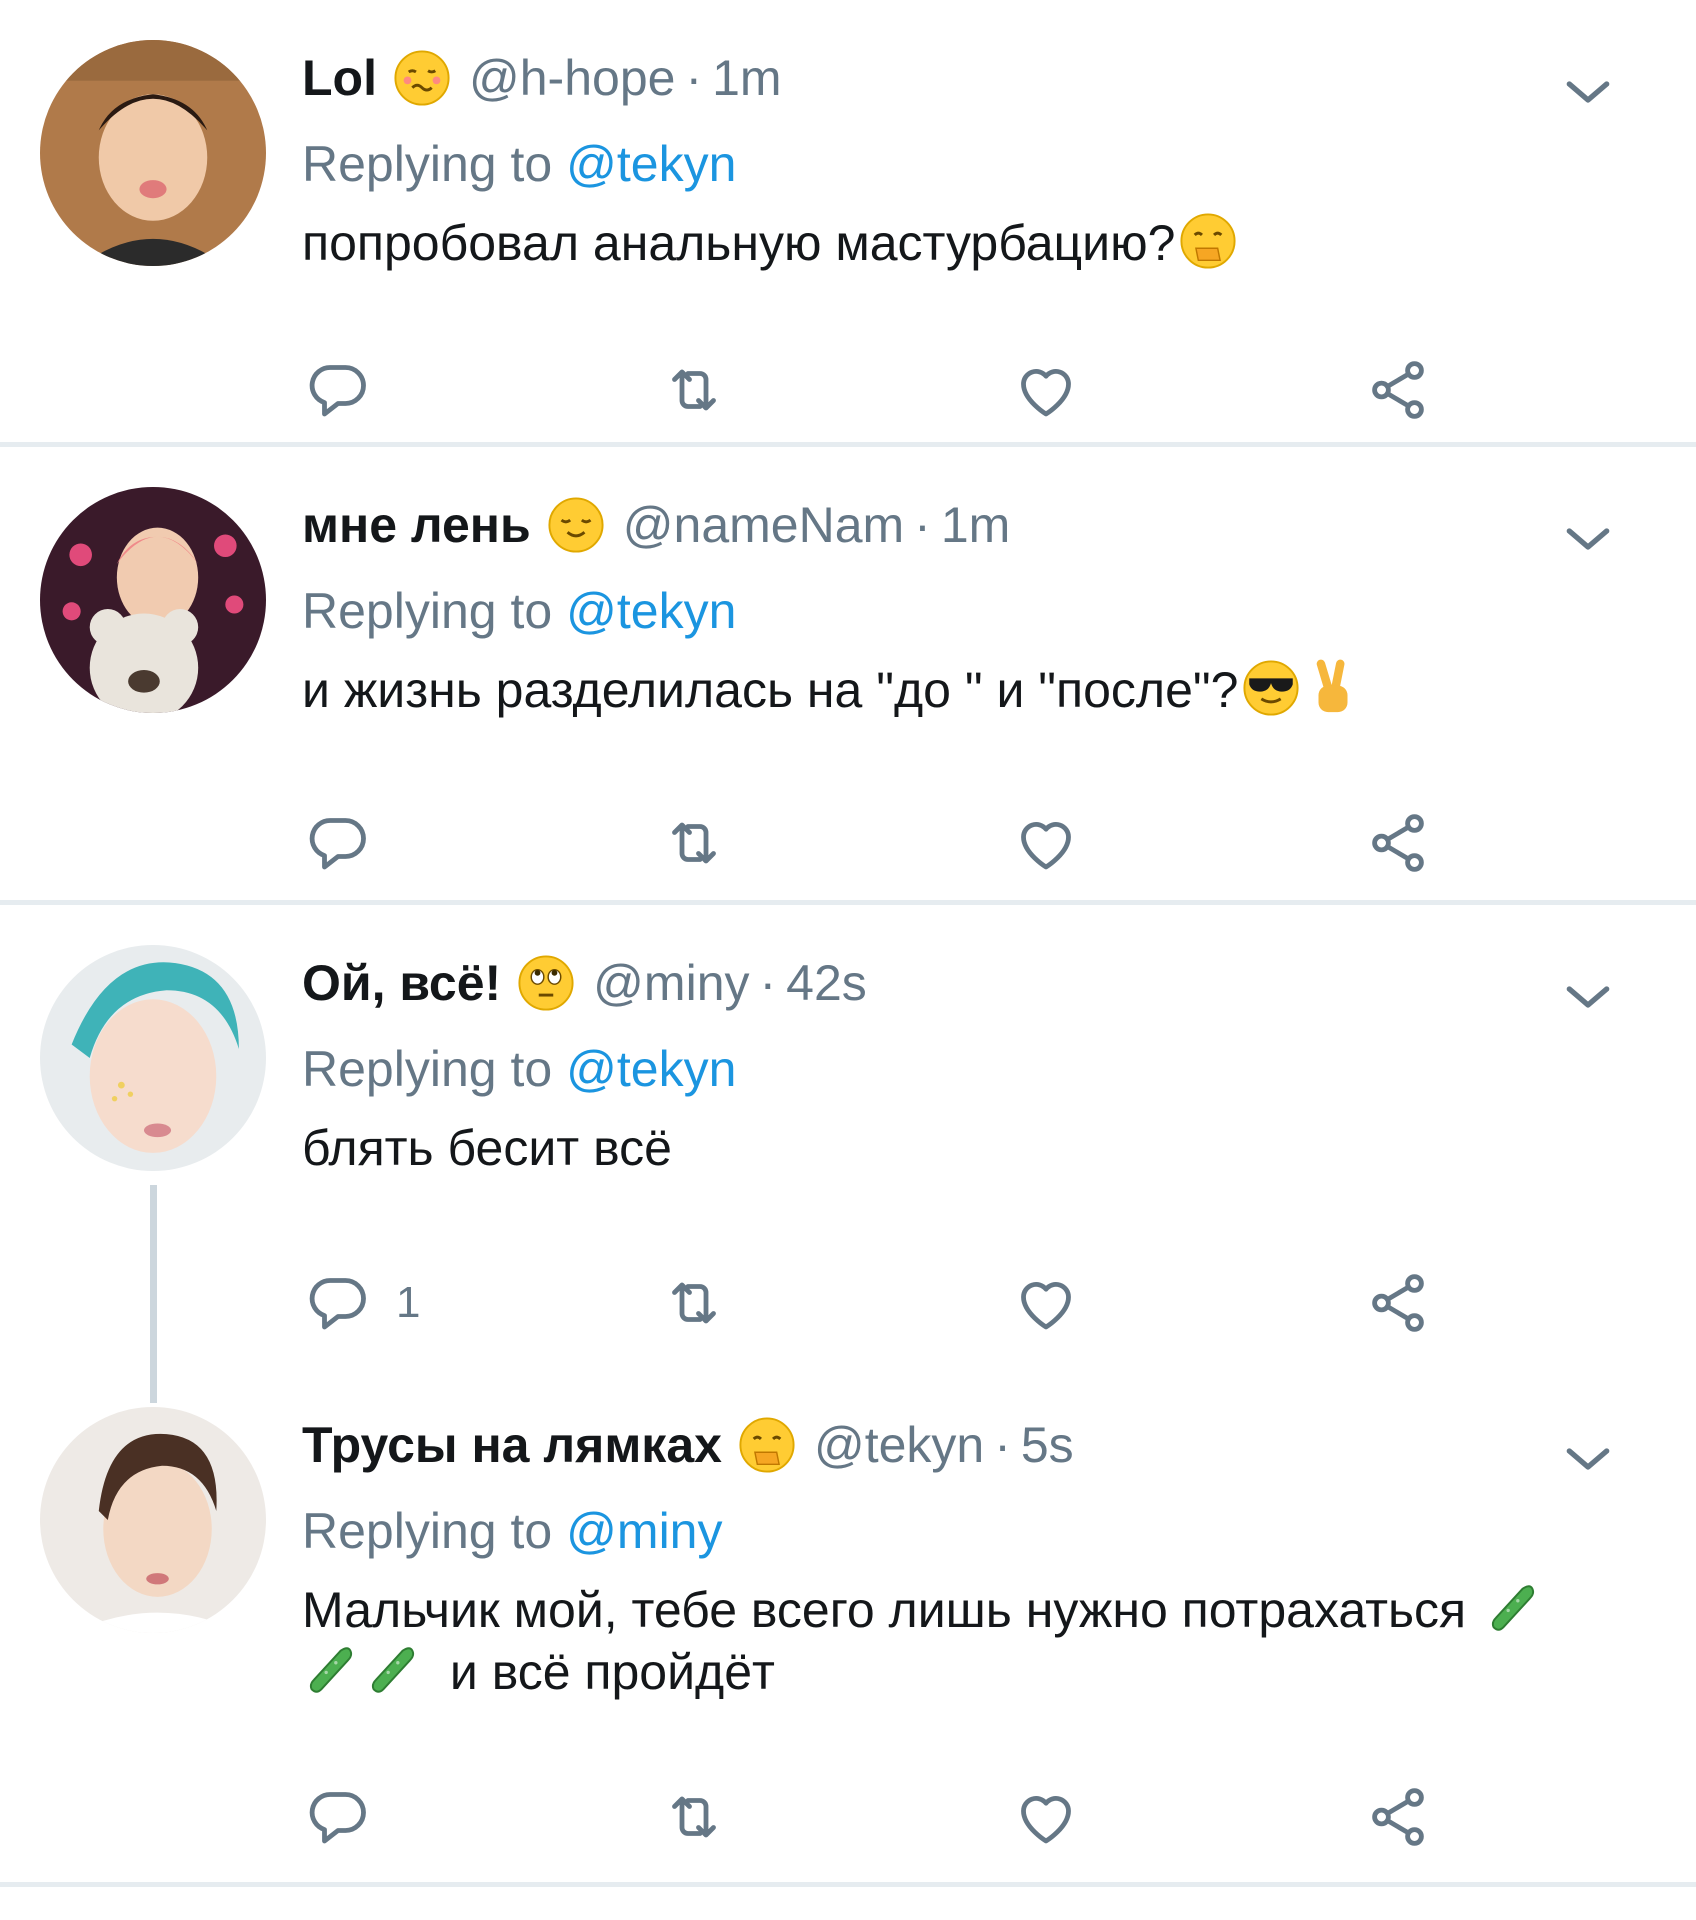 The image size is (1696, 1920). What do you see at coordinates (1333, 688) in the screenshot?
I see `victory-hand-emoji` at bounding box center [1333, 688].